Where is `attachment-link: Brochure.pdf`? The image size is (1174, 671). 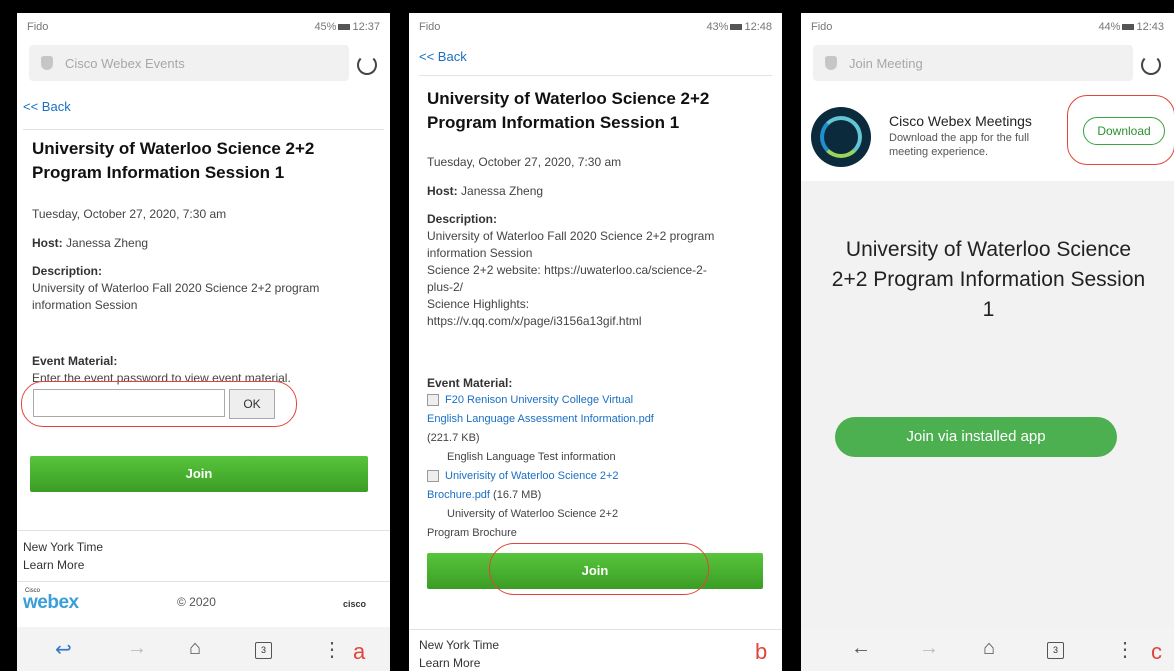
attachment-link: Brochure.pdf is located at coordinates (458, 495).